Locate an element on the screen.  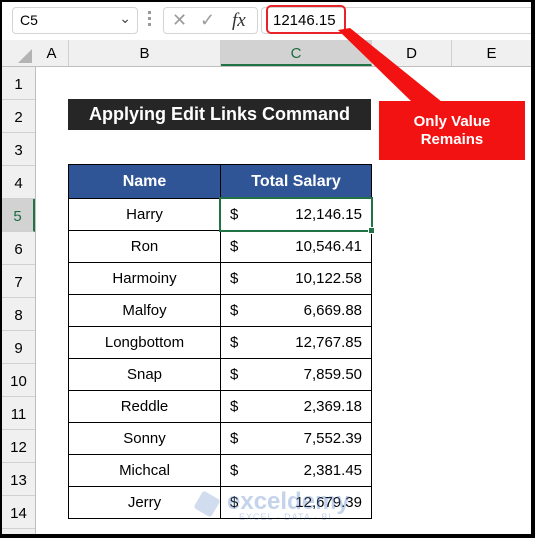
salary-value: 10,546.41 is located at coordinates (328, 246).